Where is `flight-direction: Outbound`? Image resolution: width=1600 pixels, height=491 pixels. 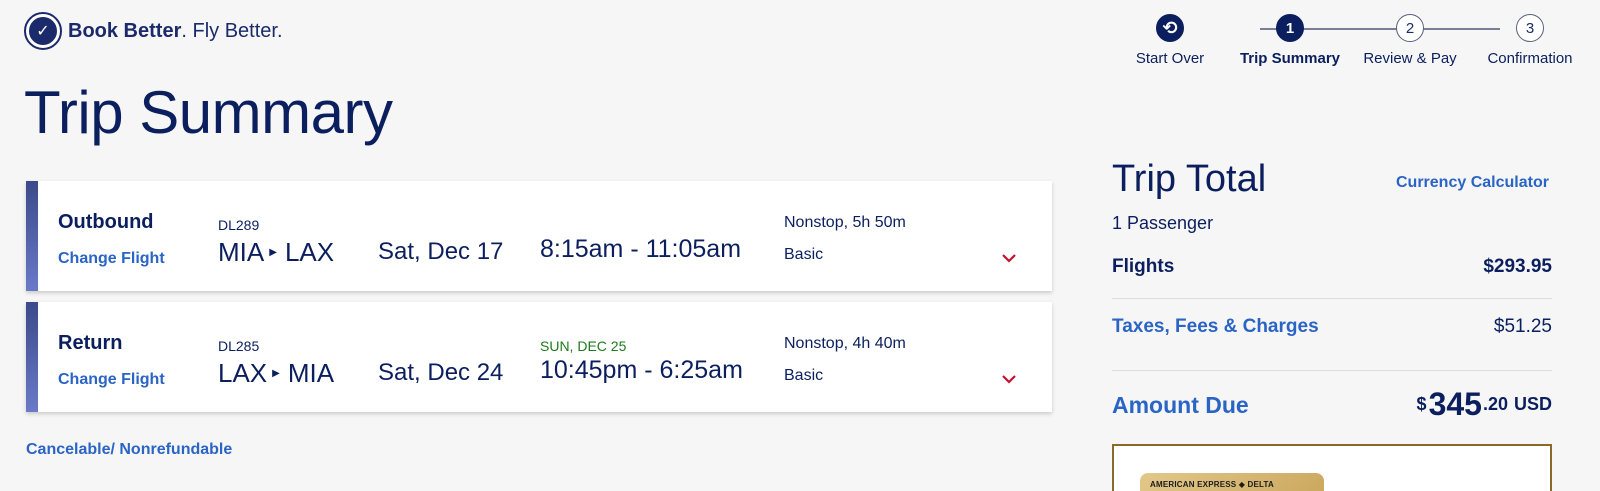
flight-direction: Outbound is located at coordinates (106, 222).